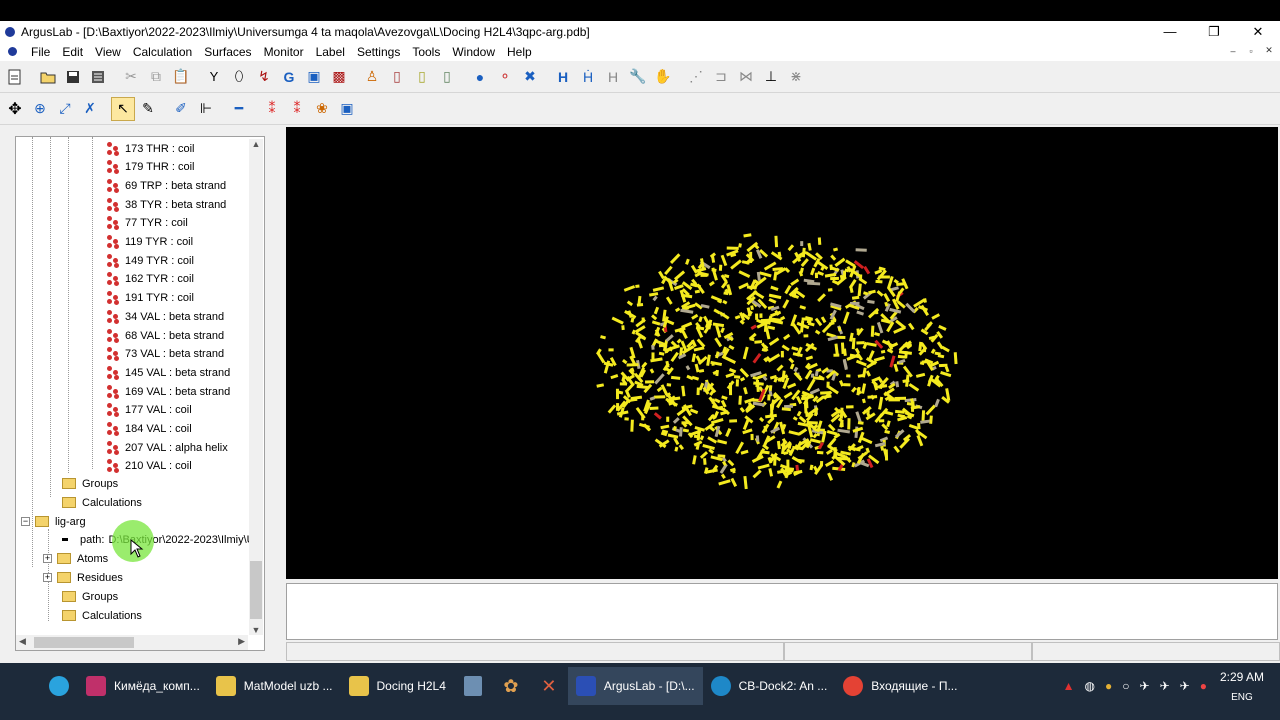 The width and height of the screenshot is (1280, 720). Describe the element at coordinates (102, 502) in the screenshot. I see `tree-calculations: Calculations` at that location.